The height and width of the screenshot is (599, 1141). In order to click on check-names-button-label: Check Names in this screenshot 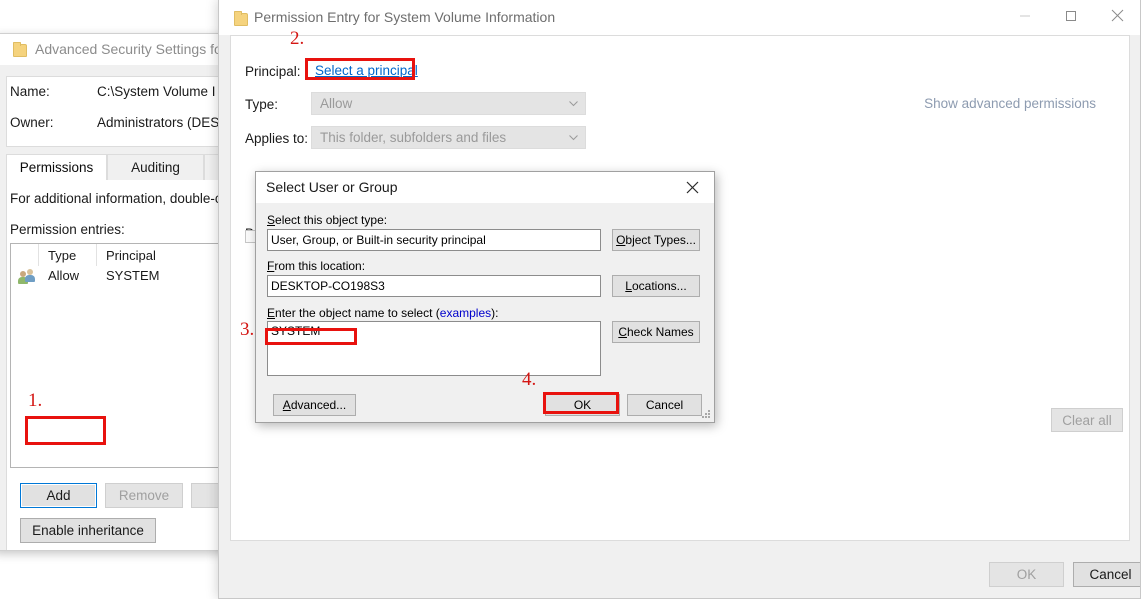, I will do `click(656, 332)`.